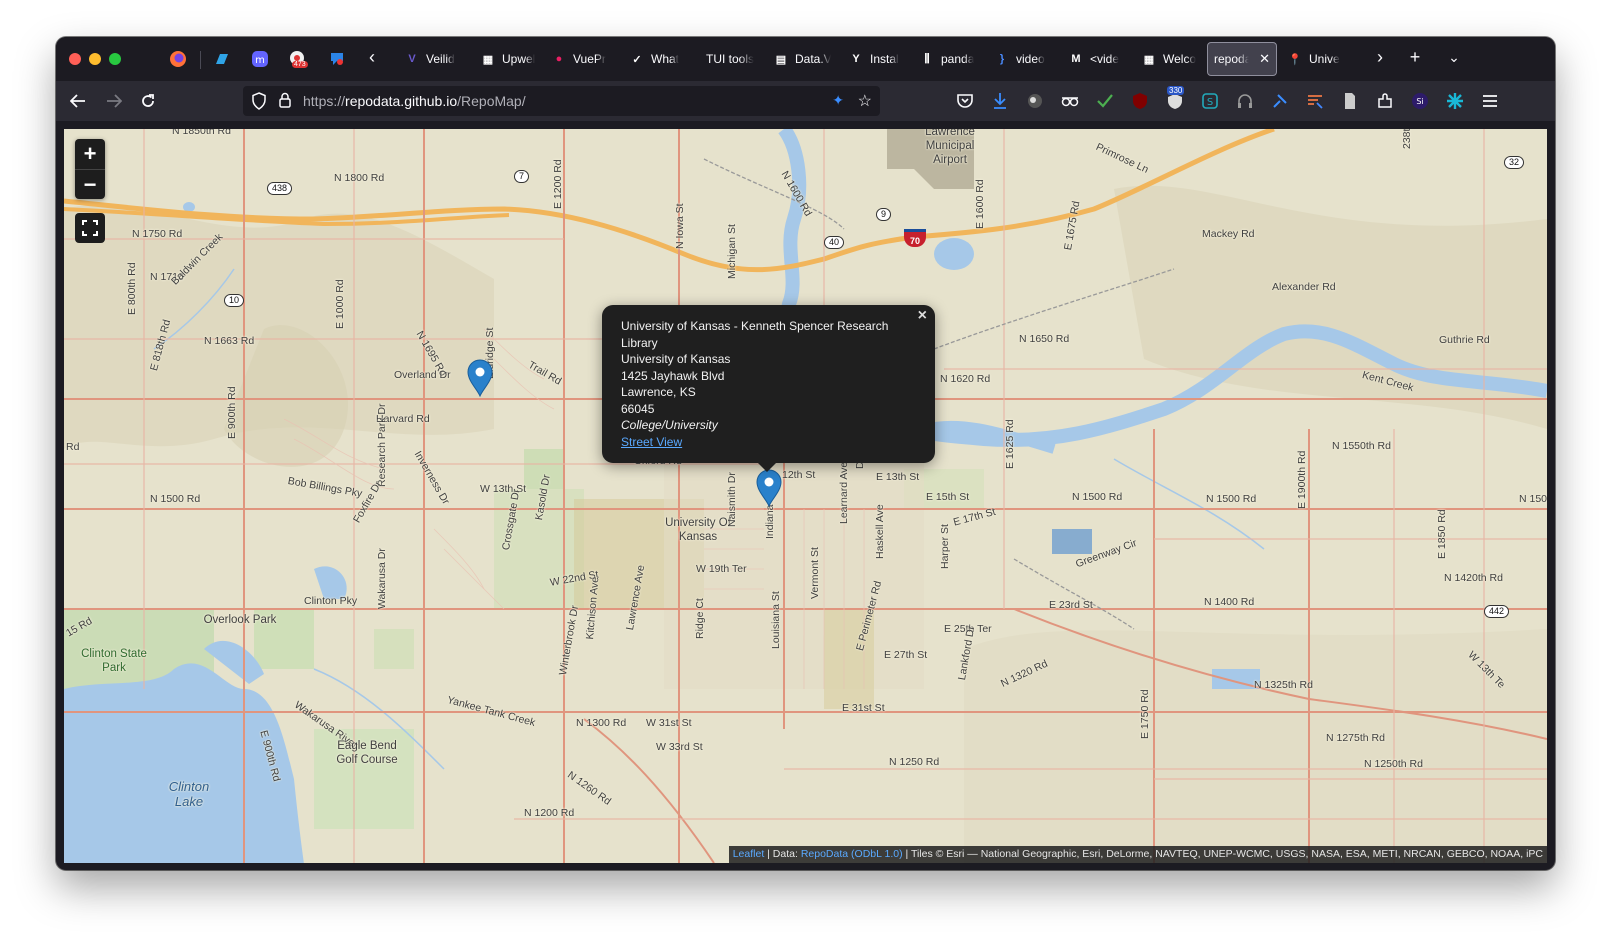 The image size is (1611, 944). What do you see at coordinates (372, 57) in the screenshot?
I see `scroll-tabs-left-button: ‹` at bounding box center [372, 57].